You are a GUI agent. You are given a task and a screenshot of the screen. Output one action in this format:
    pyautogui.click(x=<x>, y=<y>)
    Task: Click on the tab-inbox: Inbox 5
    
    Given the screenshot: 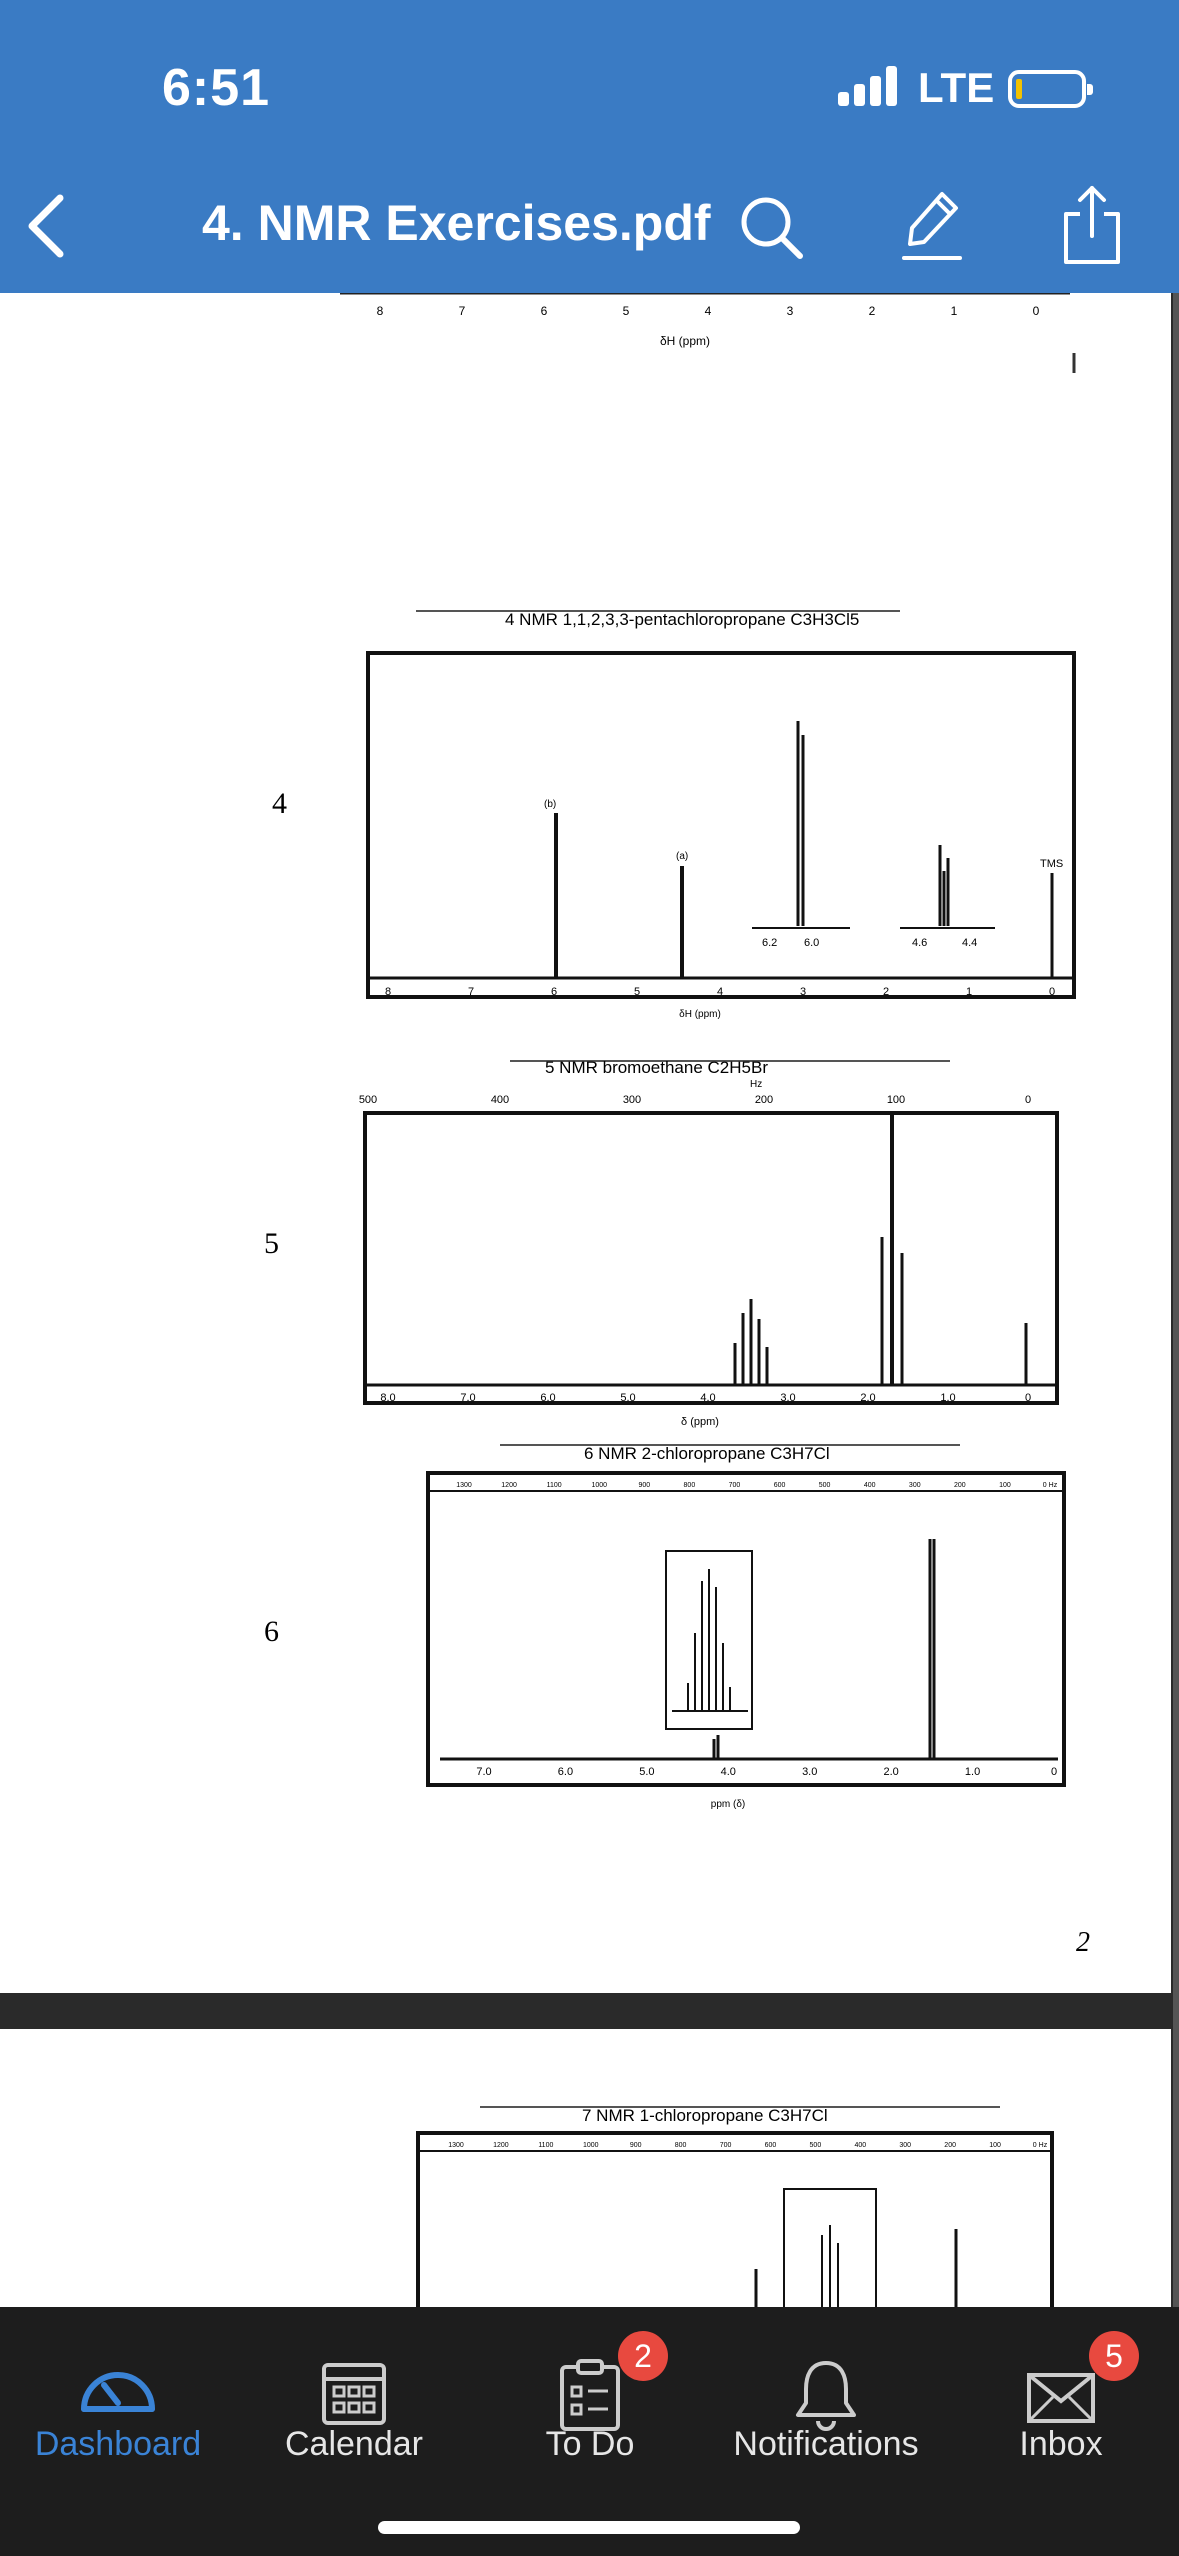 What is the action you would take?
    pyautogui.click(x=1061, y=2397)
    